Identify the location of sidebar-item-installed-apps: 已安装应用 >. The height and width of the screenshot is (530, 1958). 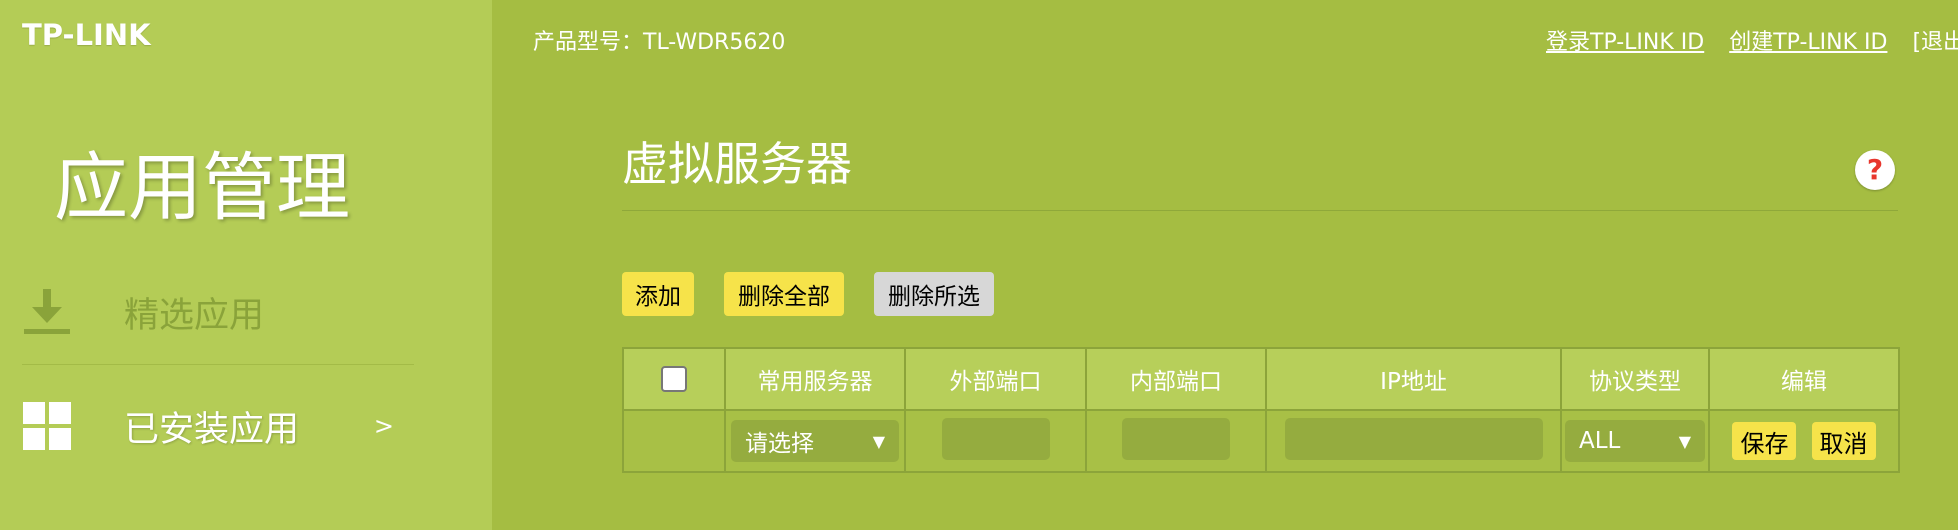
(218, 426).